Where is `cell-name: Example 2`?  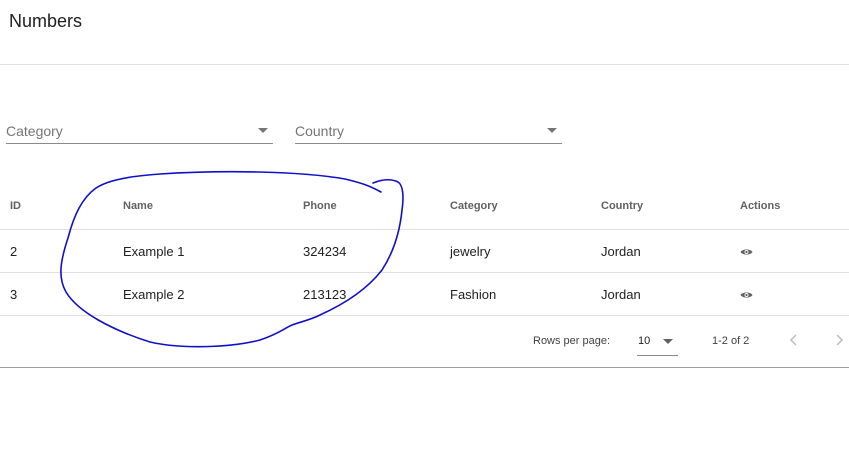
cell-name: Example 2 is located at coordinates (154, 294).